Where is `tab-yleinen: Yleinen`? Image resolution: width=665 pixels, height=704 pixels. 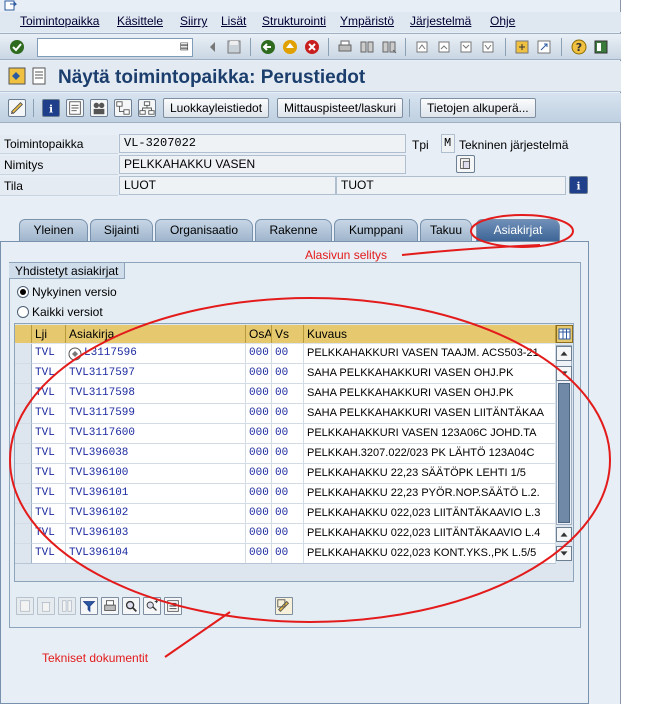 tab-yleinen: Yleinen is located at coordinates (53, 230).